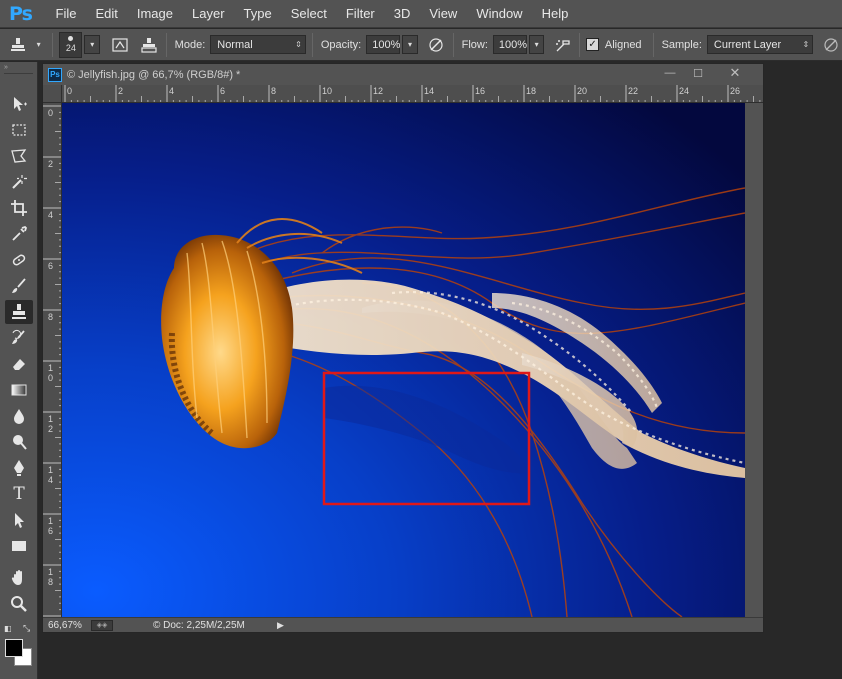 This screenshot has height=679, width=842. Describe the element at coordinates (670, 73) in the screenshot. I see `minimize-icon: —` at that location.